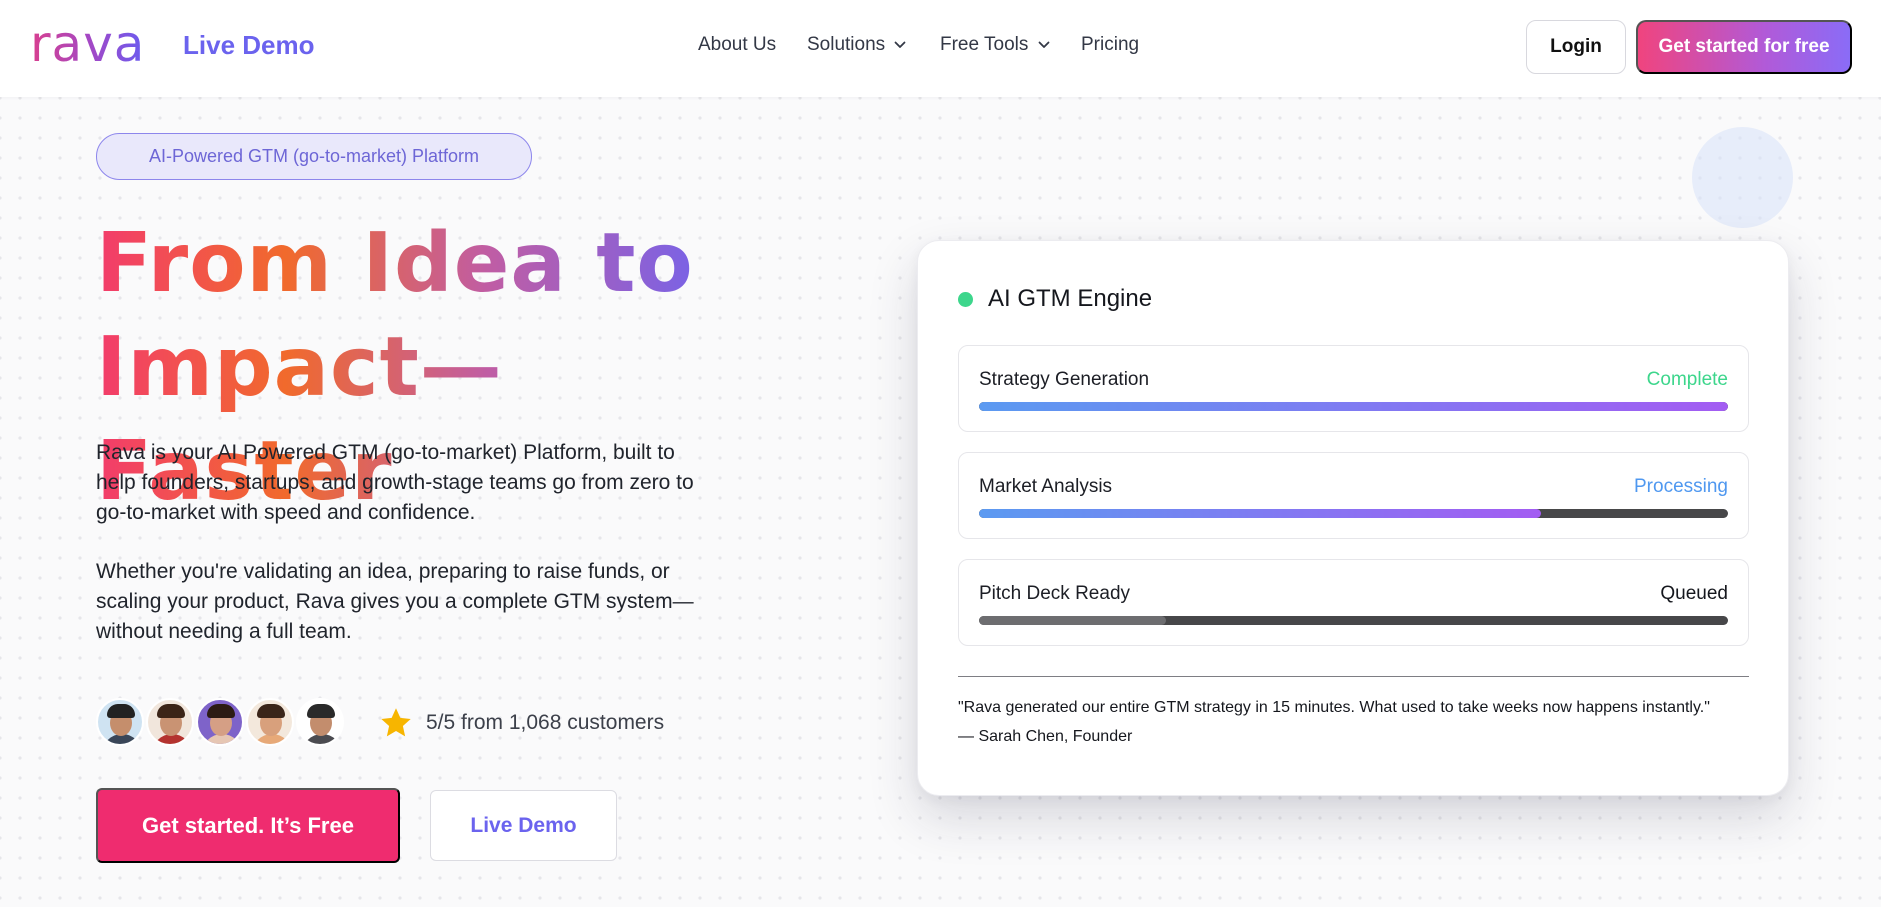 This screenshot has width=1881, height=907. Describe the element at coordinates (1576, 47) in the screenshot. I see `login-button: Login` at that location.